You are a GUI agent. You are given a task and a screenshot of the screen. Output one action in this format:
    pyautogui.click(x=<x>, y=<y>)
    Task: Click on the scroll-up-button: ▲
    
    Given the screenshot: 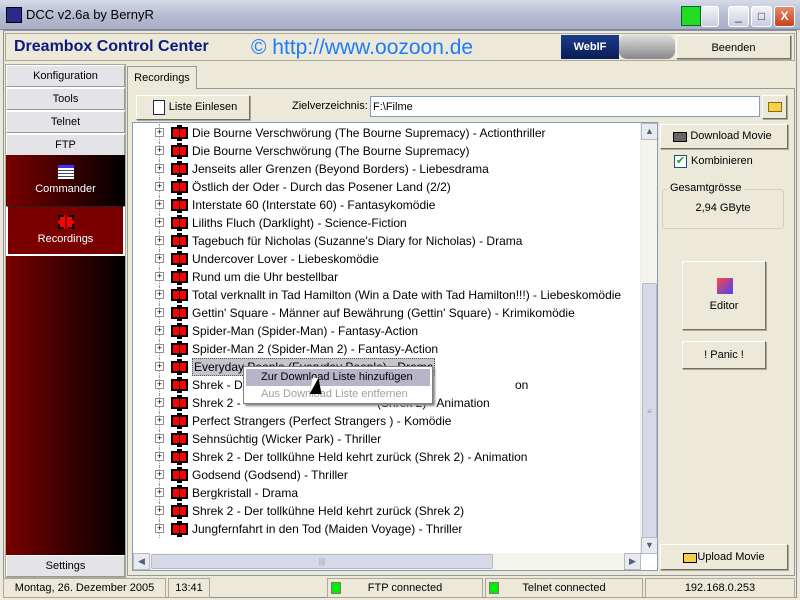 What is the action you would take?
    pyautogui.click(x=649, y=131)
    